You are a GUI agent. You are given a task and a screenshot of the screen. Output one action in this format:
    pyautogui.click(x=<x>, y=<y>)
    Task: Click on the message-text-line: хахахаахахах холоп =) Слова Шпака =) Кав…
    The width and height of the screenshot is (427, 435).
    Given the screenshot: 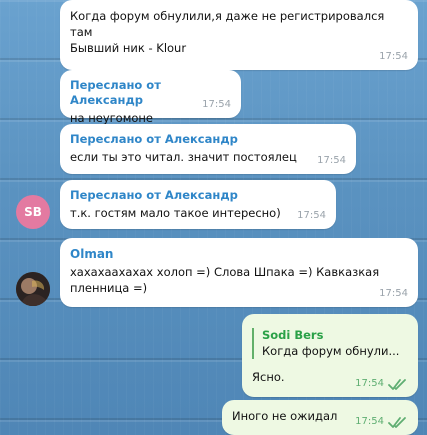 What is the action you would take?
    pyautogui.click(x=225, y=272)
    